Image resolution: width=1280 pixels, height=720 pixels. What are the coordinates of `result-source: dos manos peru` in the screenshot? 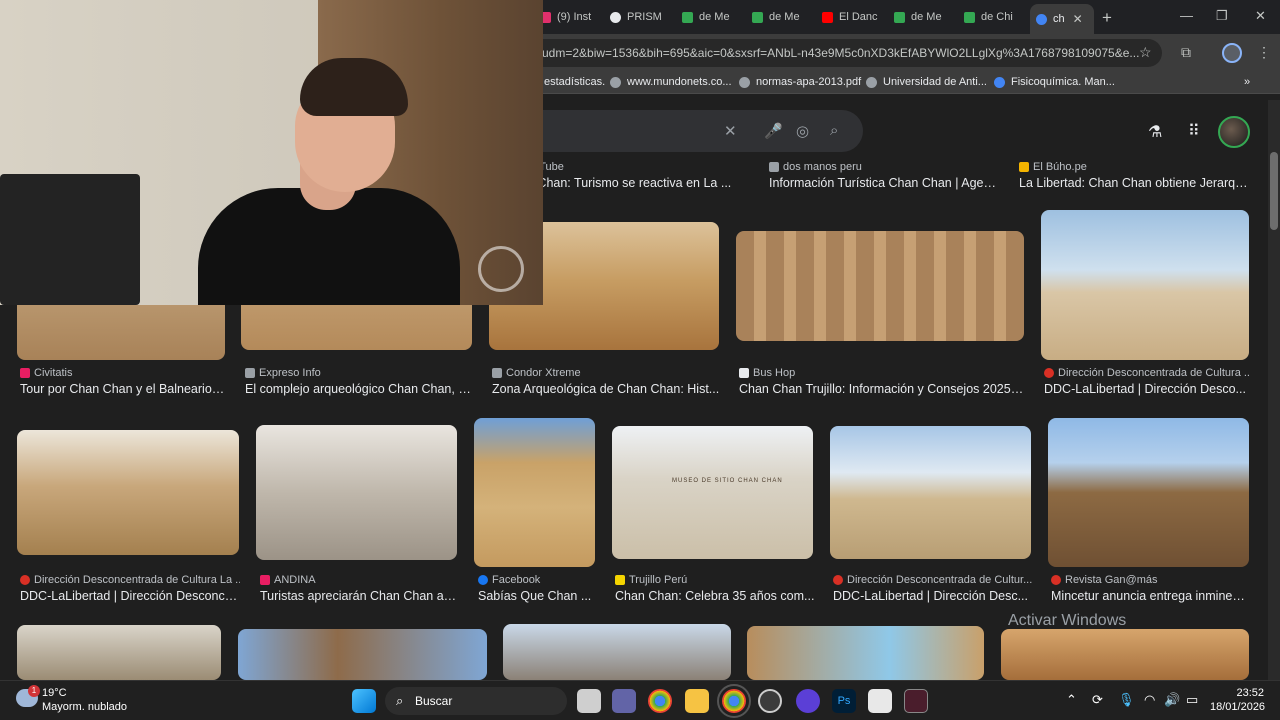 It's located at (884, 167).